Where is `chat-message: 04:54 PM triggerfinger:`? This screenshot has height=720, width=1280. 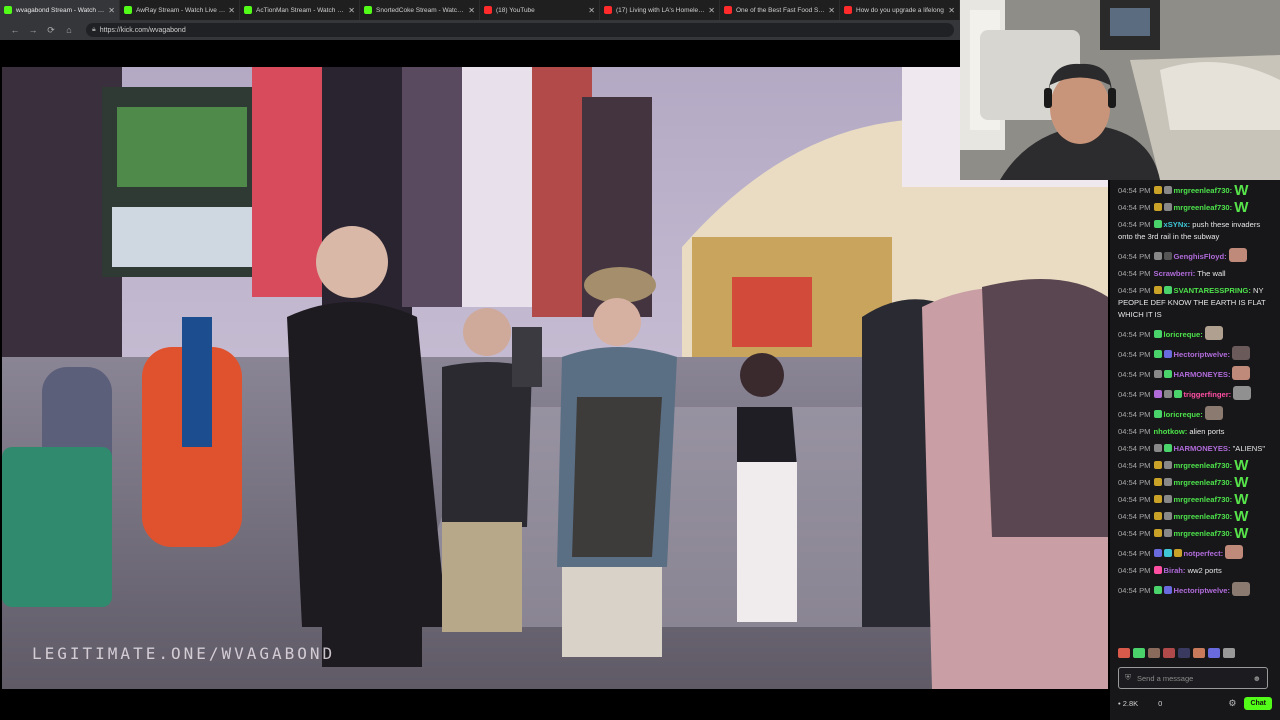 chat-message: 04:54 PM triggerfinger: is located at coordinates (1197, 393).